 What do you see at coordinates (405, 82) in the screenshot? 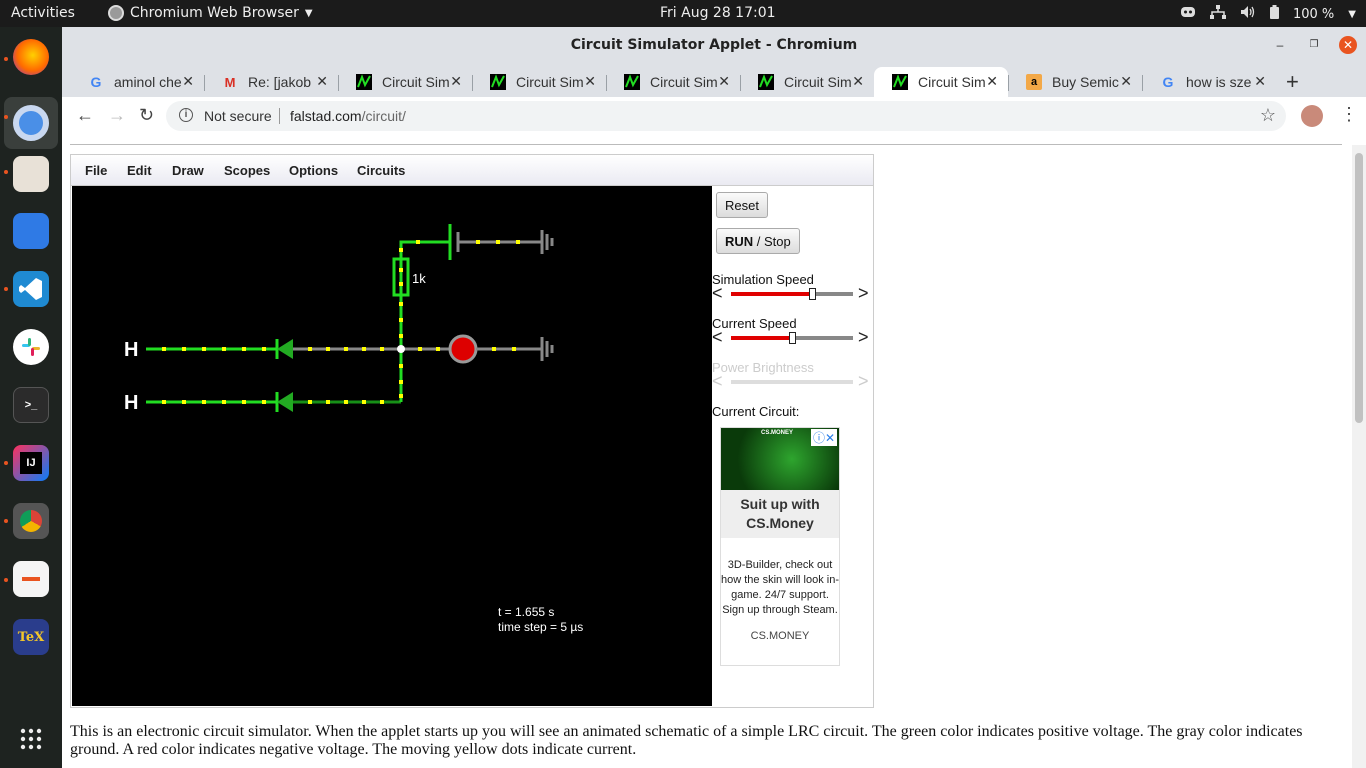
I see `tab-3: Circuit Sim ✕` at bounding box center [405, 82].